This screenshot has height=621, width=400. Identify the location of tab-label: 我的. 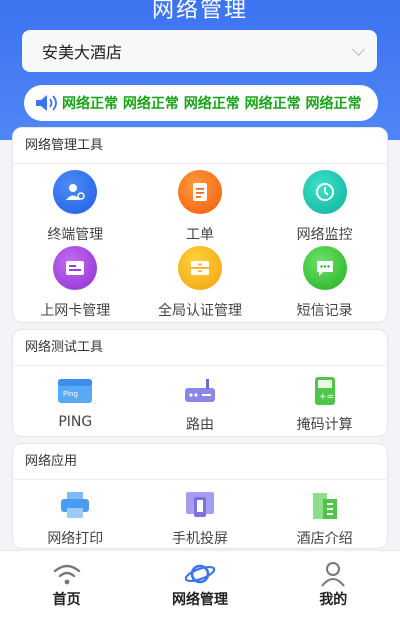
(333, 600).